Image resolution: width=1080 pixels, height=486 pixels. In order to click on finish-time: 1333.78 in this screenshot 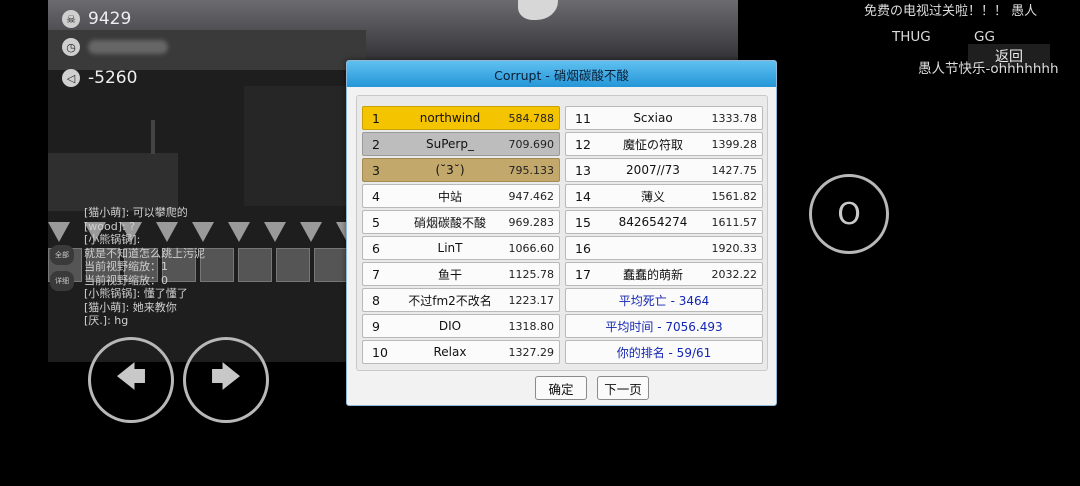, I will do `click(734, 118)`.